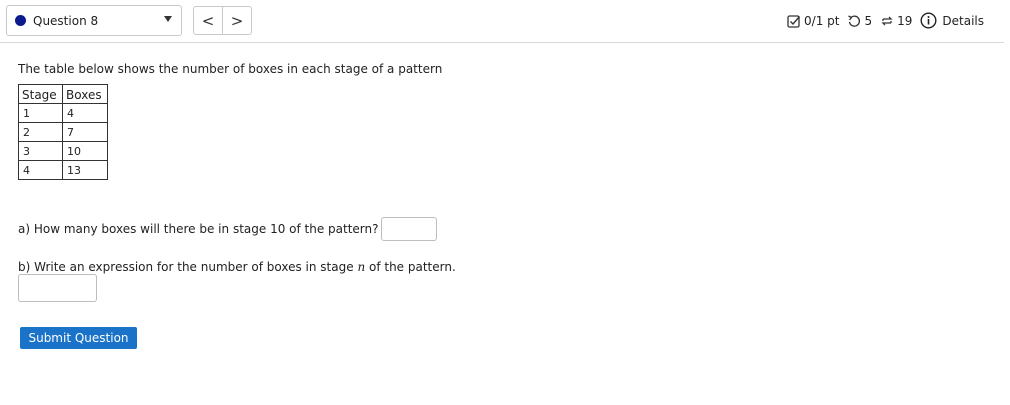 Image resolution: width=1010 pixels, height=405 pixels. What do you see at coordinates (40, 132) in the screenshot?
I see `table-cell-stage: 2` at bounding box center [40, 132].